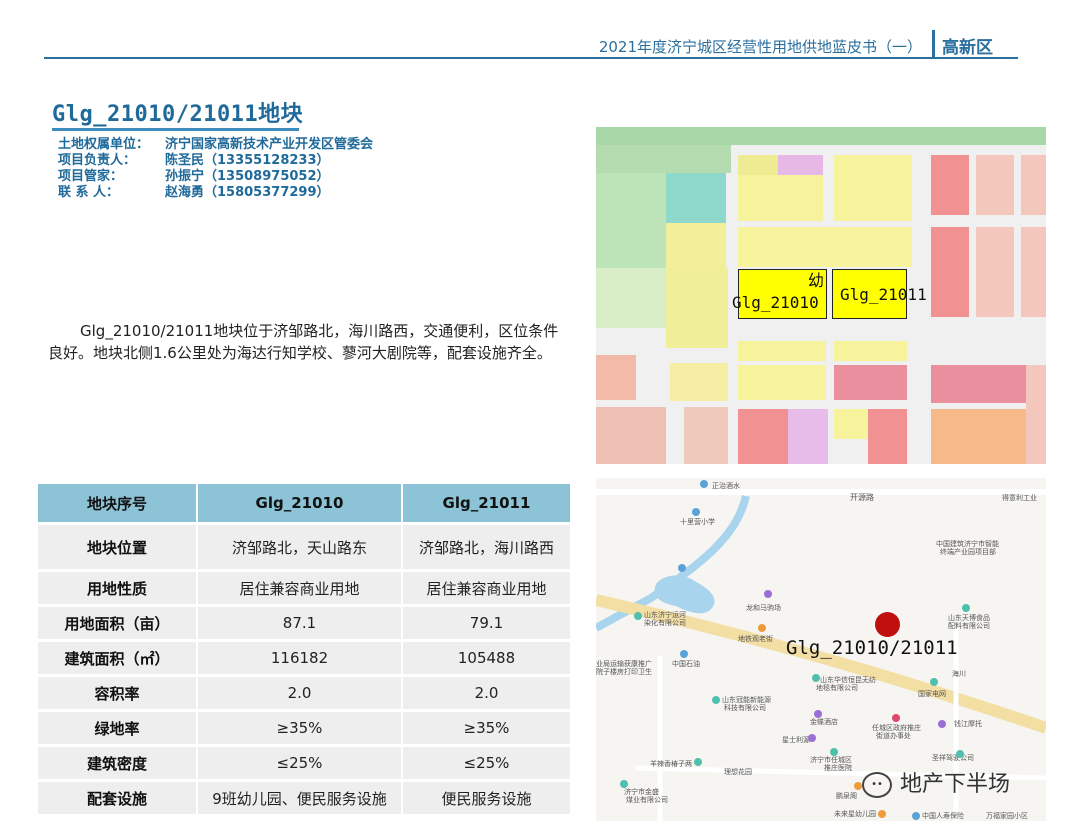 The image size is (1080, 832). Describe the element at coordinates (969, 618) in the screenshot. I see `poi-label: 山东天博食品` at that location.